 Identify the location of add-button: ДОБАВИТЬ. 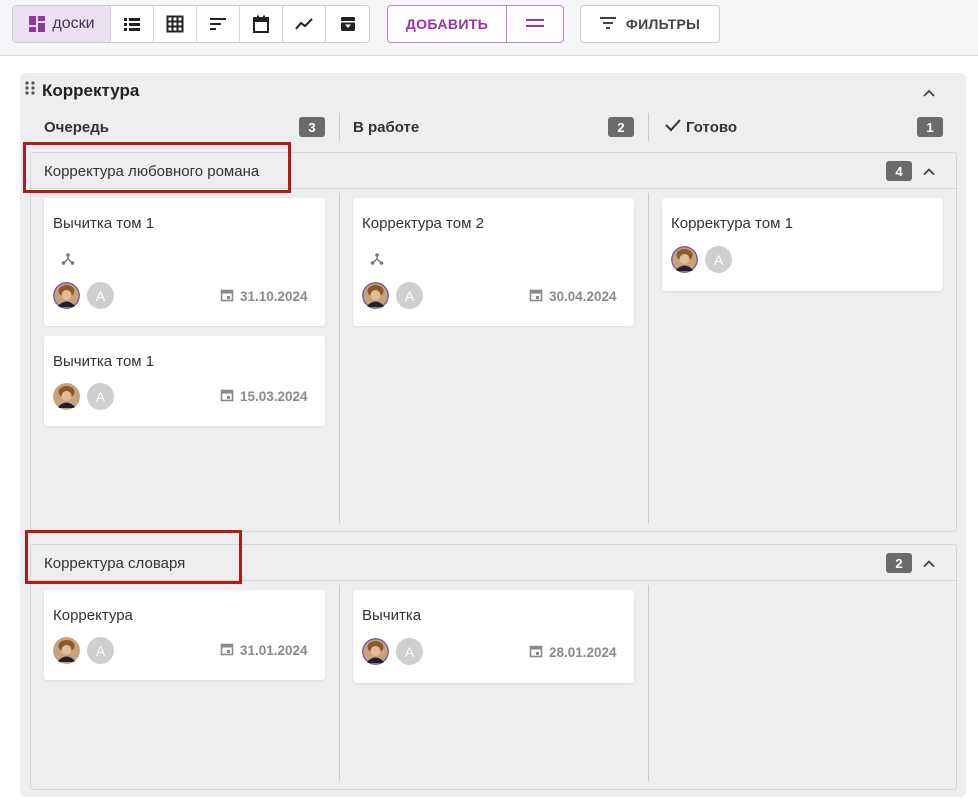
(447, 24).